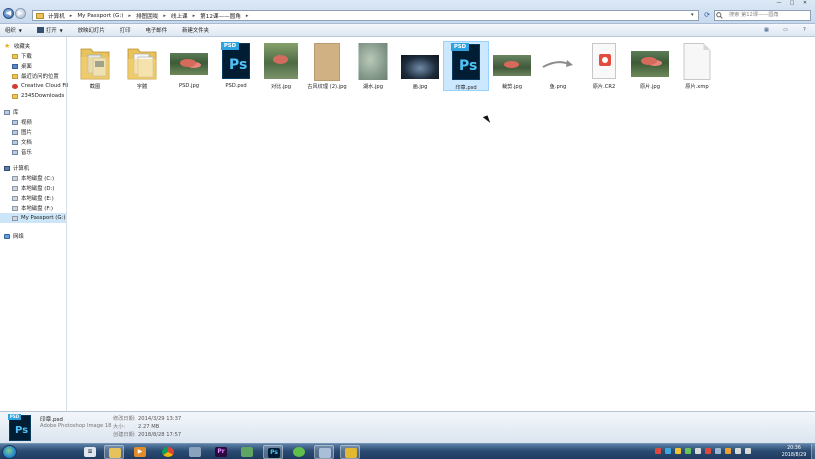 The image size is (815, 459). Describe the element at coordinates (33, 112) in the screenshot. I see `sidebar-libraries-header: 库` at that location.